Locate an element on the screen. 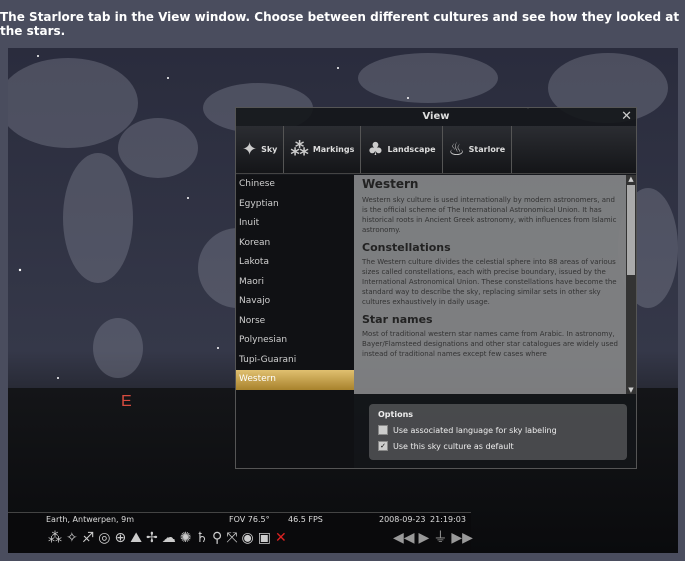  list-item-polynesian: Polynesian is located at coordinates (295, 341).